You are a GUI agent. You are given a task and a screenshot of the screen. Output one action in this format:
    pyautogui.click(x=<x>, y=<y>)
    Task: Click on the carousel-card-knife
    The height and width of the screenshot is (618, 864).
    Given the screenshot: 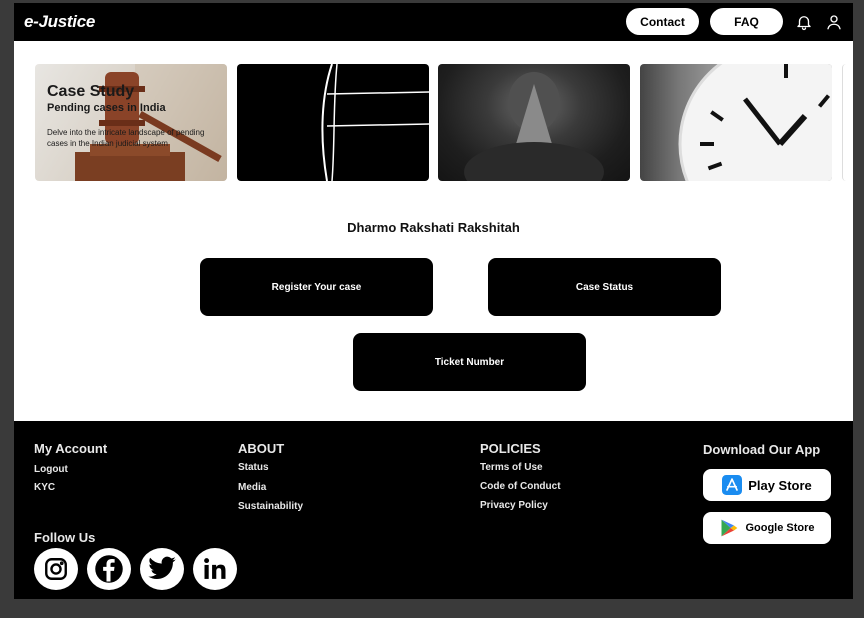 What is the action you would take?
    pyautogui.click(x=333, y=122)
    